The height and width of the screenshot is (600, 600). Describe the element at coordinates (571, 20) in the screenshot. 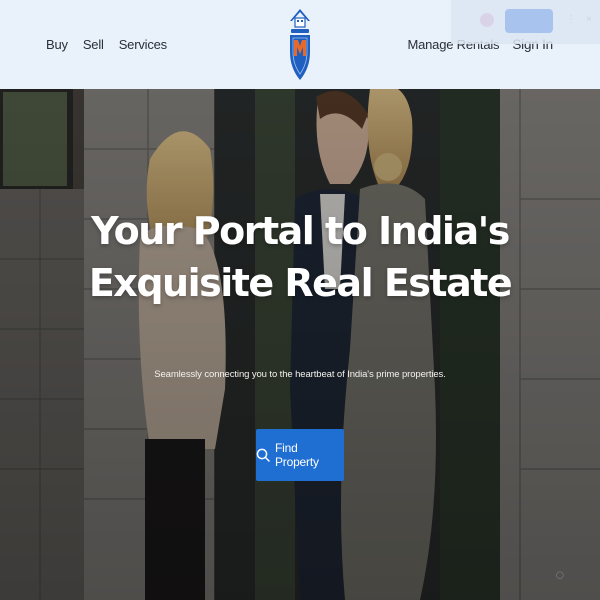

I see `more-icon: ⋮` at that location.